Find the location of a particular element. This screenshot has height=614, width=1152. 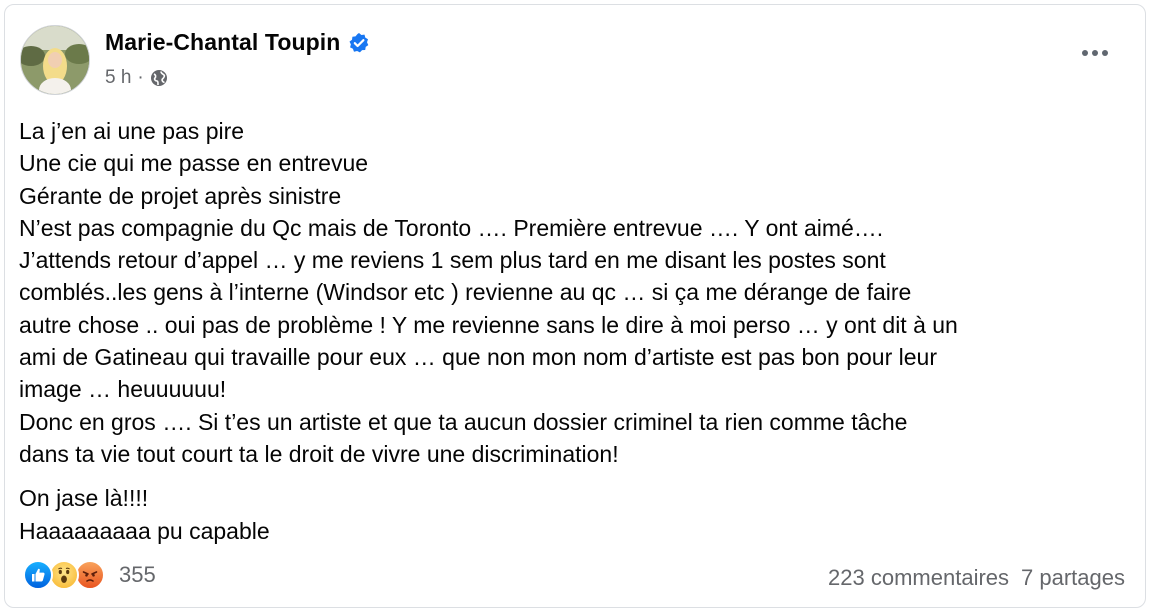

author-name: Marie-Chantal Toupin is located at coordinates (222, 42).